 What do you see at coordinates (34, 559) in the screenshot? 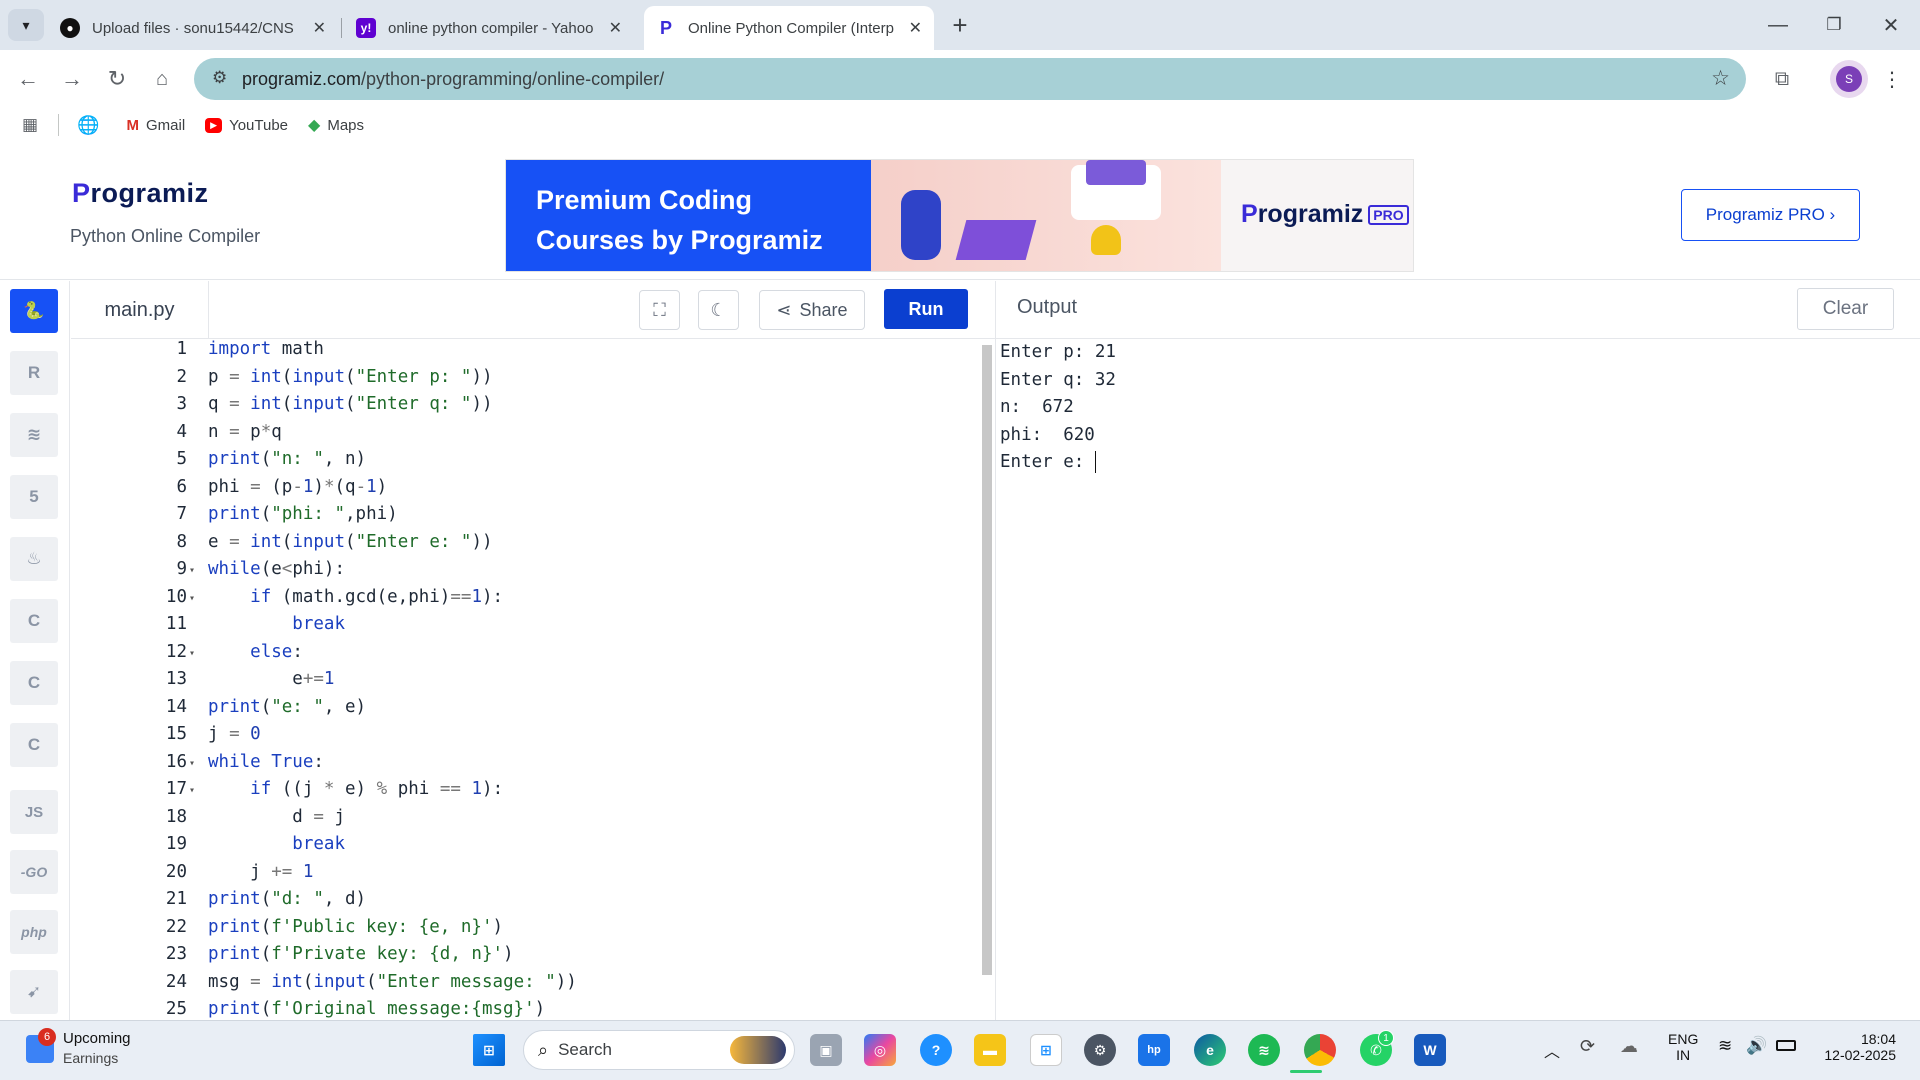
I see `java-icon: ♨` at bounding box center [34, 559].